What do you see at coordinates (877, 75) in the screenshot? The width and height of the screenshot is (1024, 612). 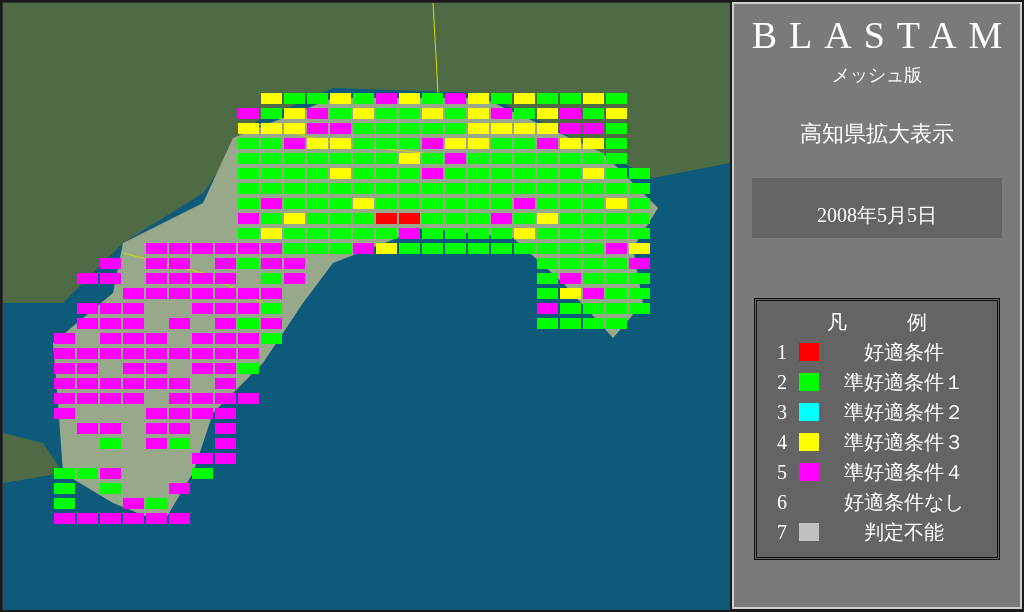 I see `app-subtitle: メッシュ版` at bounding box center [877, 75].